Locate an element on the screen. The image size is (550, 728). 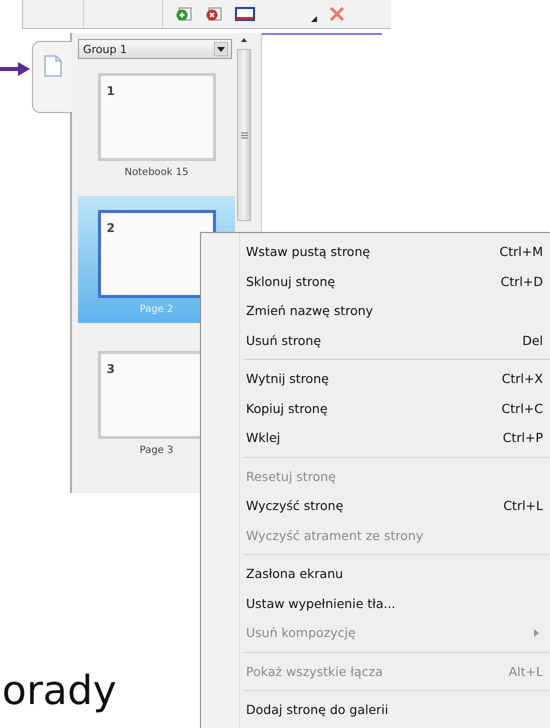
shortcut-text: Ctrl+L is located at coordinates (522, 506).